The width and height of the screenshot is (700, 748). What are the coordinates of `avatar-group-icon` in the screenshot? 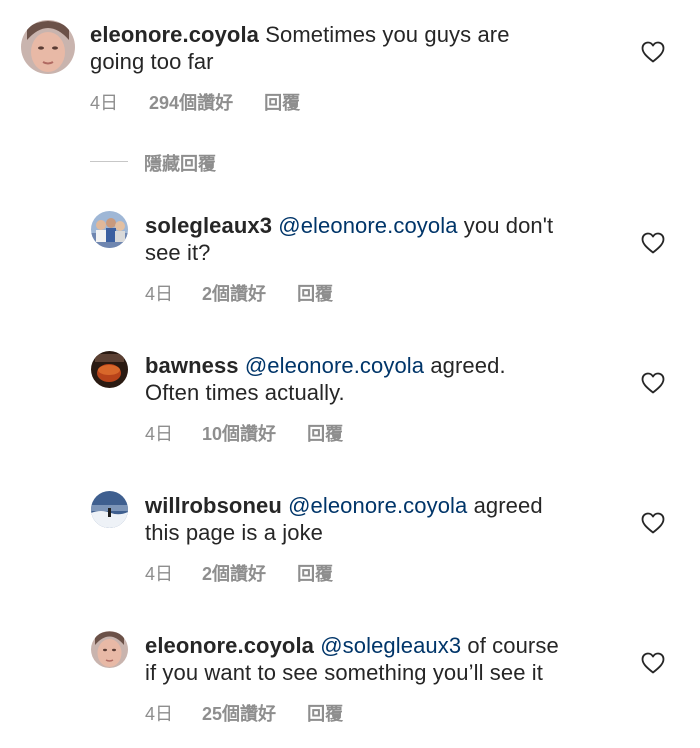 It's located at (109, 229).